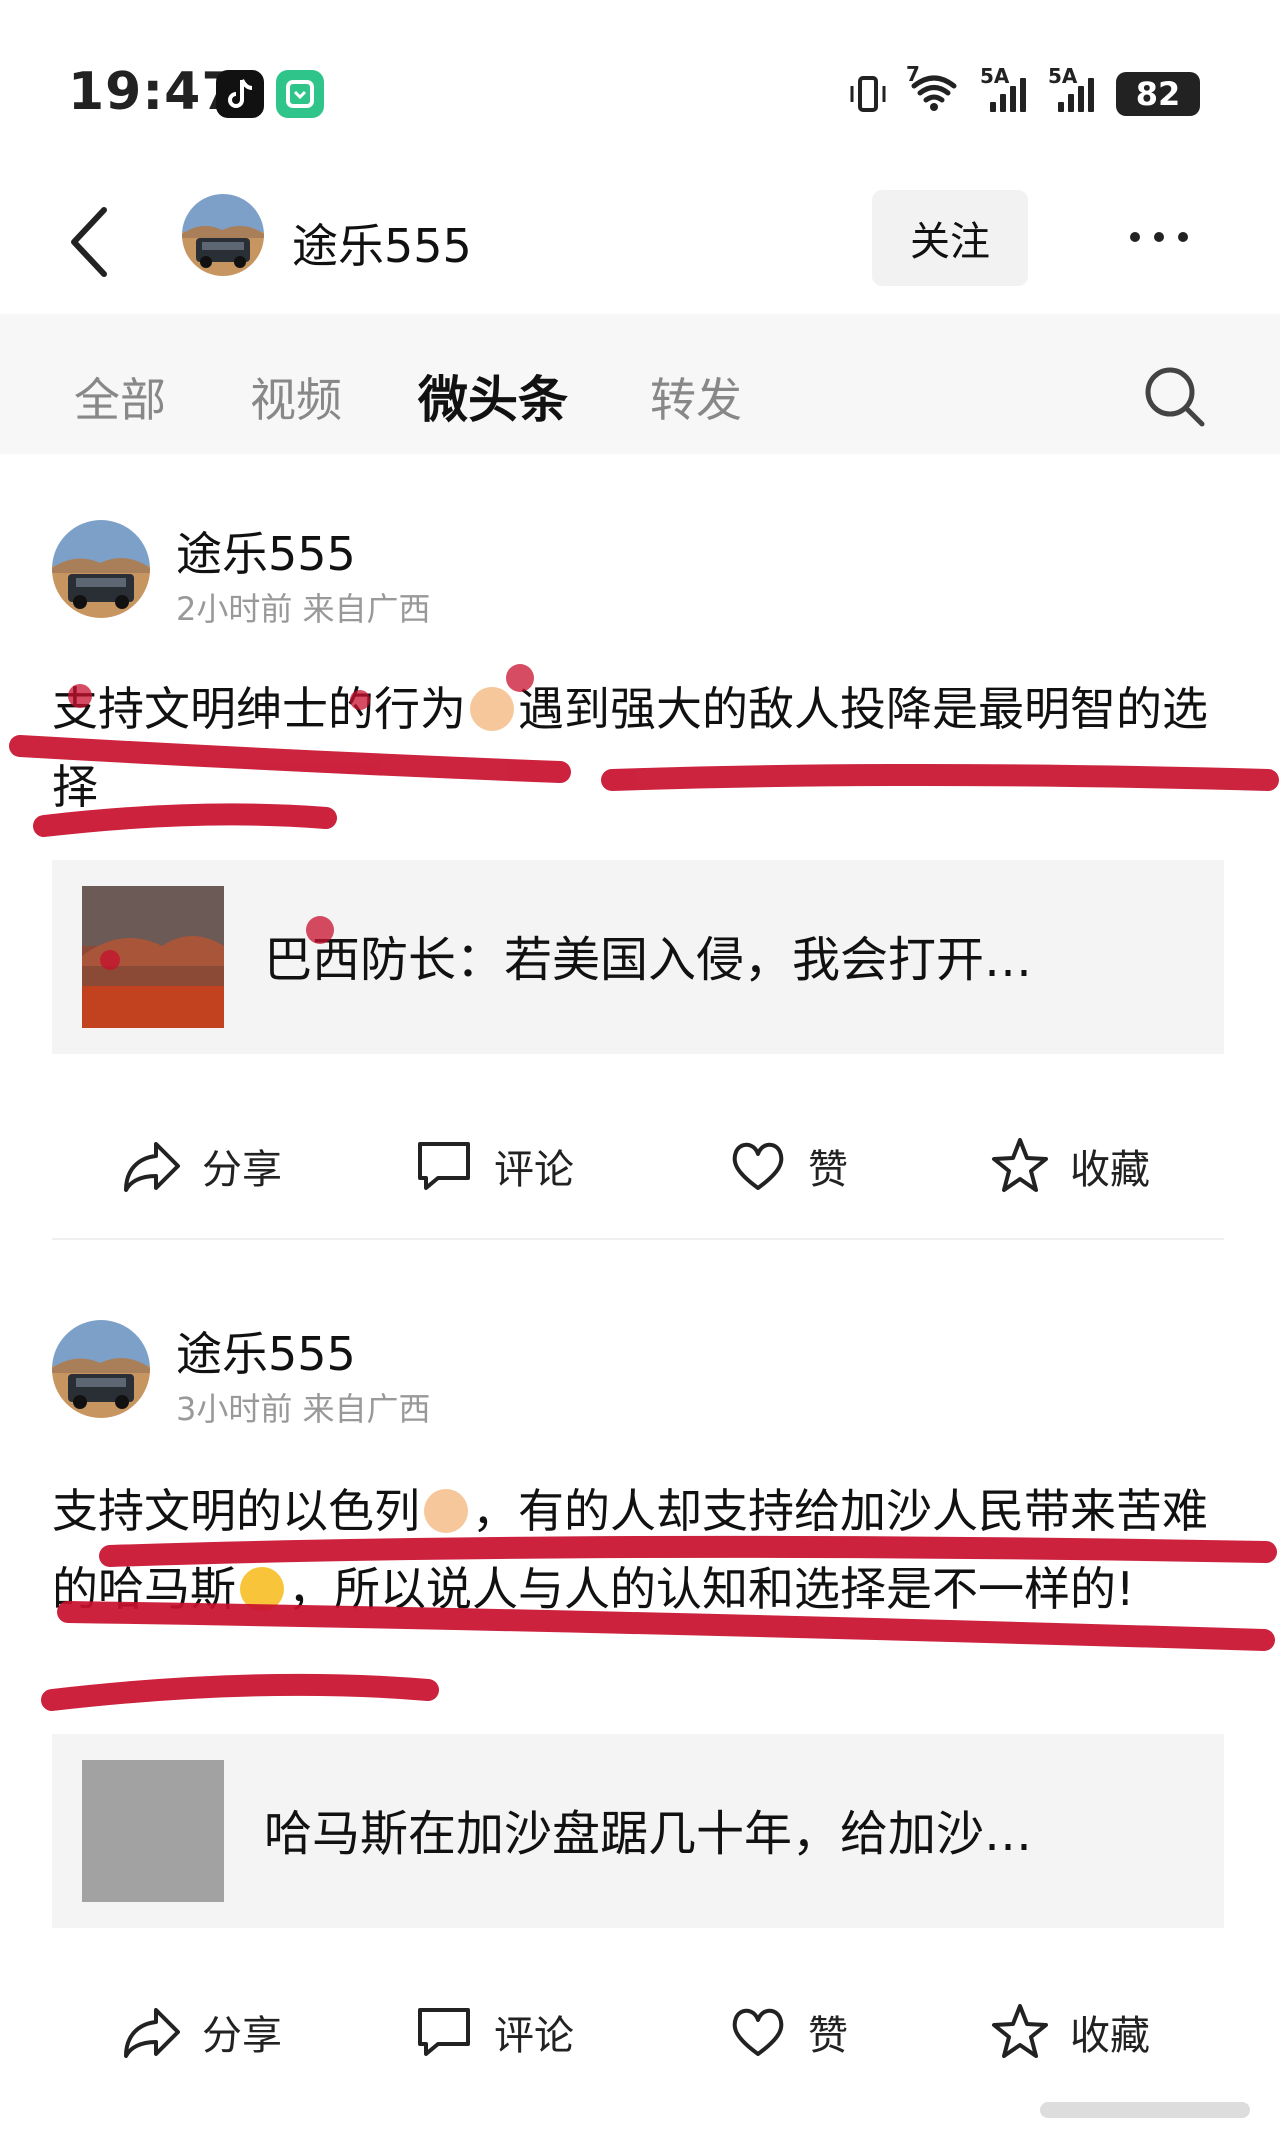  I want to click on gesture-bar, so click(1145, 2110).